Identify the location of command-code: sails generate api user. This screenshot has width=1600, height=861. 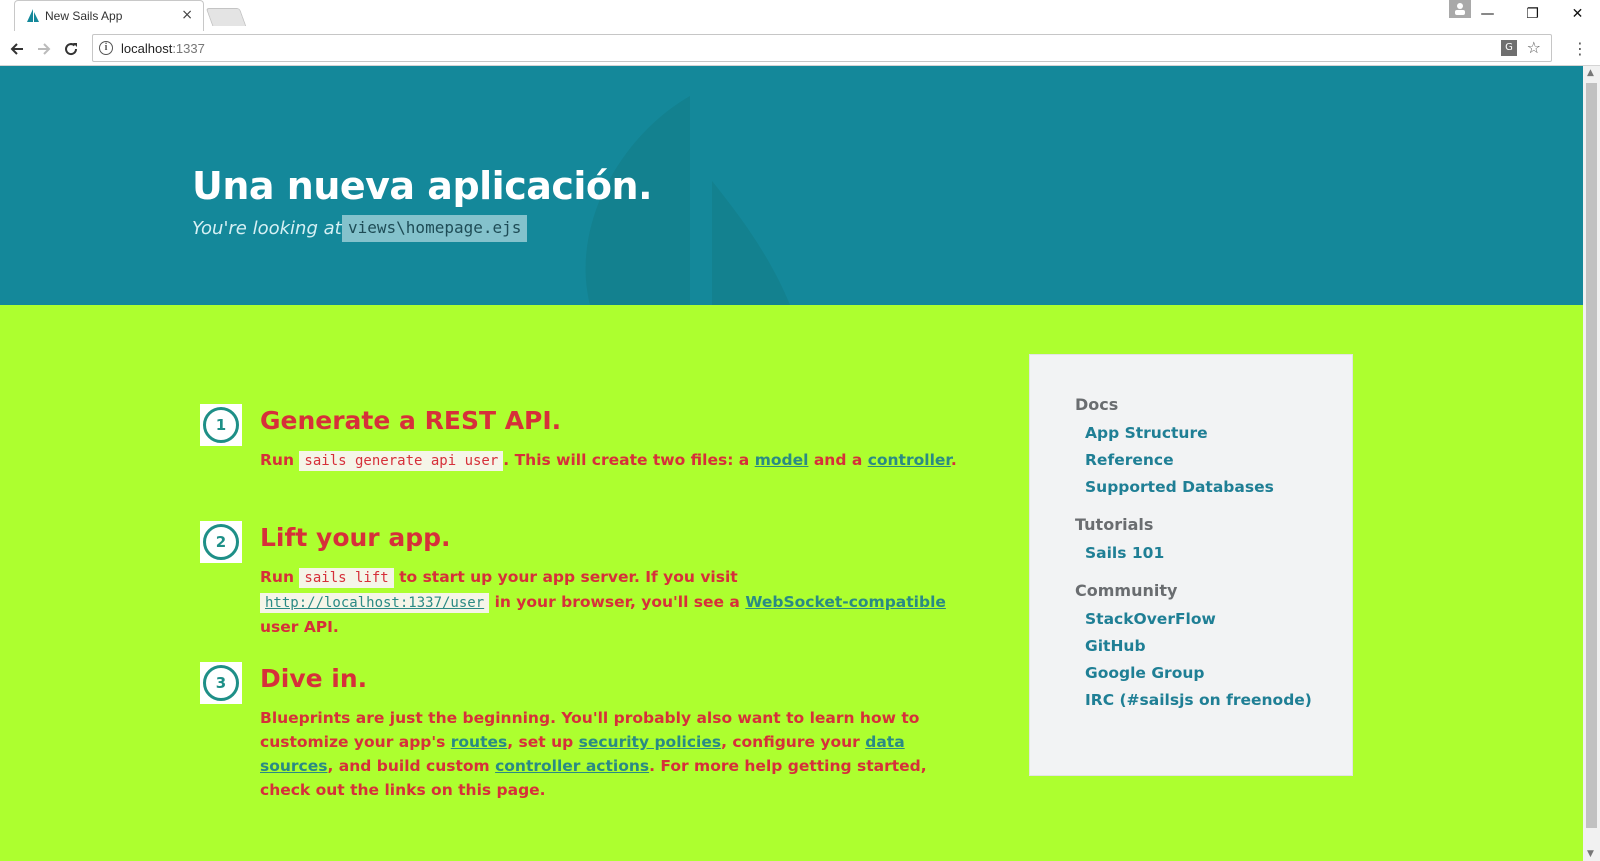
(401, 461).